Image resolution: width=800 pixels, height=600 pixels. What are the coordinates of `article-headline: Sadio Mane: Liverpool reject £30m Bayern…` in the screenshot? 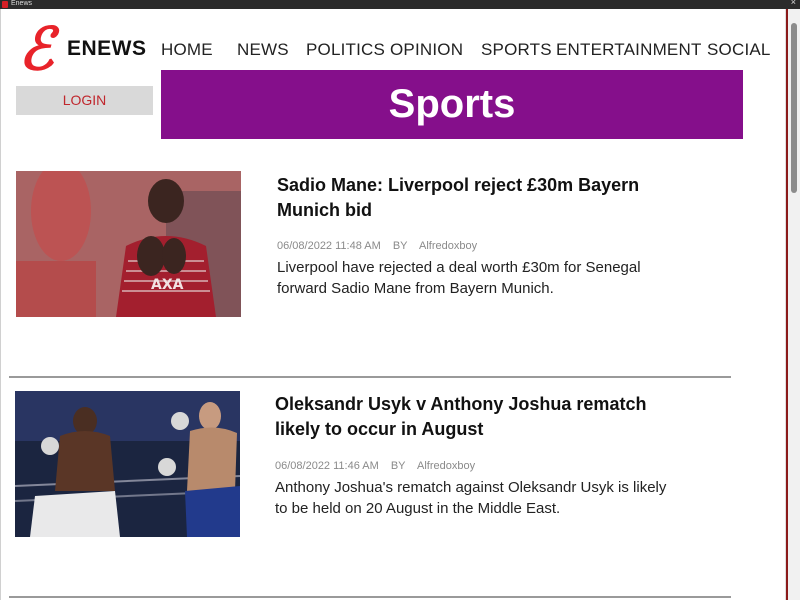 It's located at (487, 198).